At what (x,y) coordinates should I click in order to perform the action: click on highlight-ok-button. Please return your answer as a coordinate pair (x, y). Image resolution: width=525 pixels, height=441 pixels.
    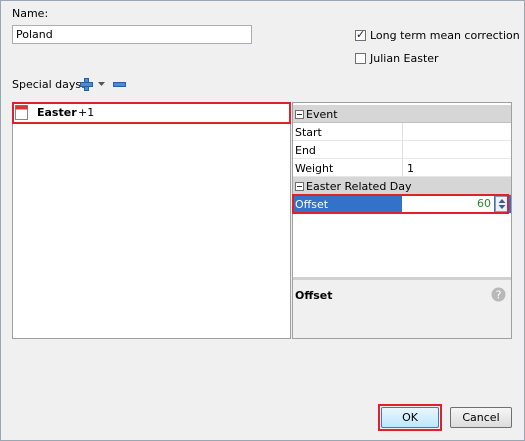
    Looking at the image, I should click on (410, 417).